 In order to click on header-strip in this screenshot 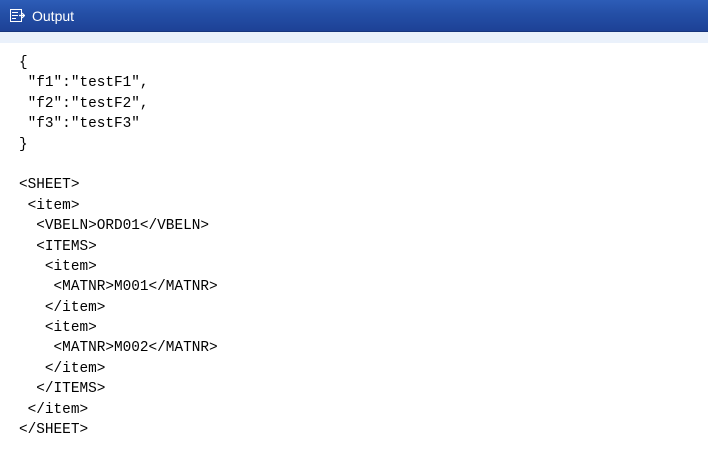, I will do `click(354, 37)`.